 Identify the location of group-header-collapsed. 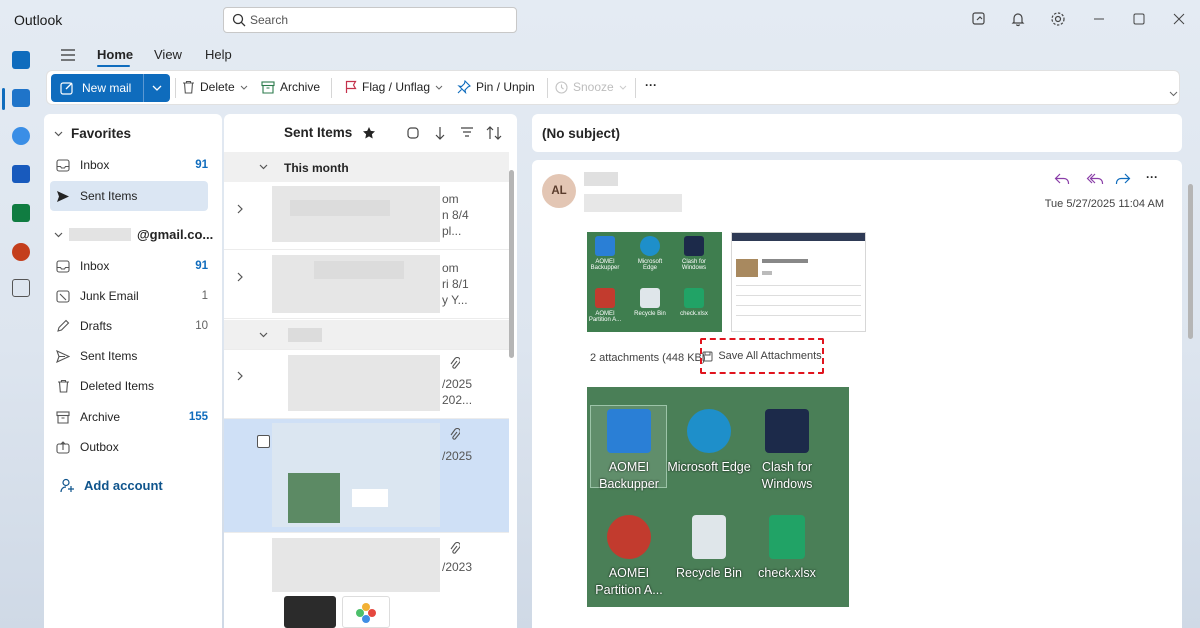
(366, 335).